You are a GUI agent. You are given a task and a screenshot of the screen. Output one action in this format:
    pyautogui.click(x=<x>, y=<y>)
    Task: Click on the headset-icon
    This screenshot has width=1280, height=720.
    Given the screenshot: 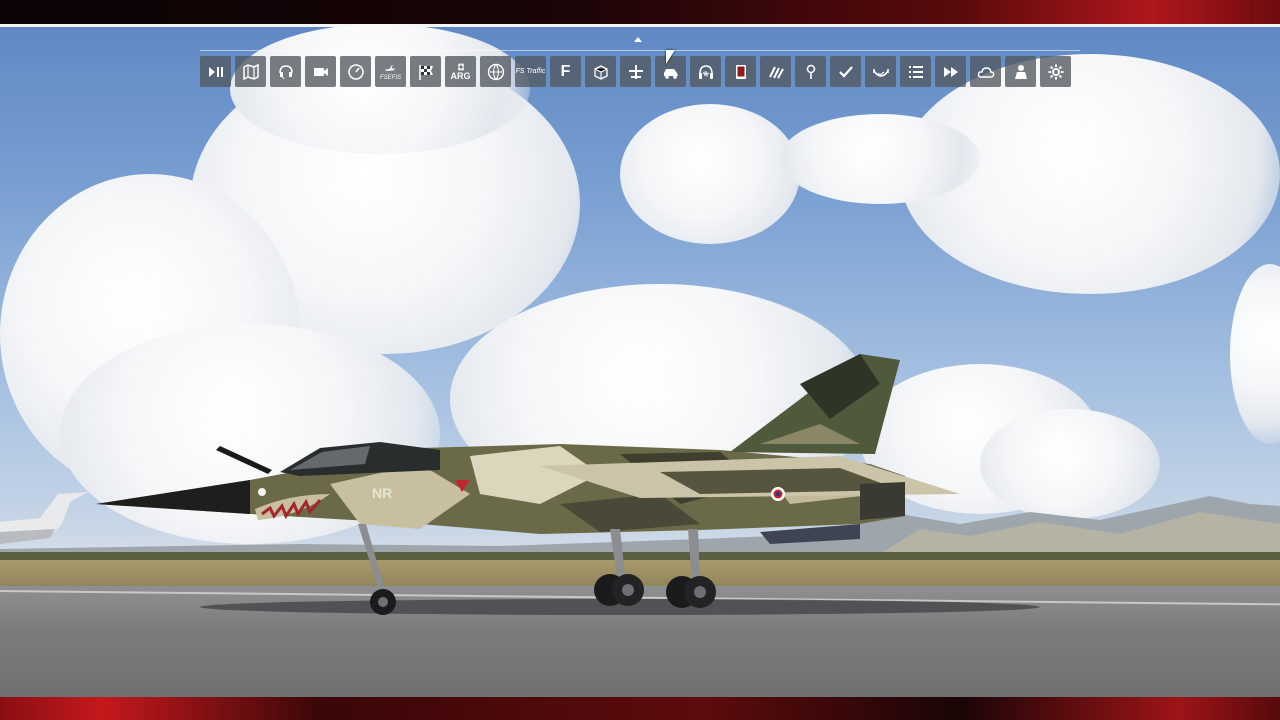 What is the action you would take?
    pyautogui.click(x=285, y=71)
    